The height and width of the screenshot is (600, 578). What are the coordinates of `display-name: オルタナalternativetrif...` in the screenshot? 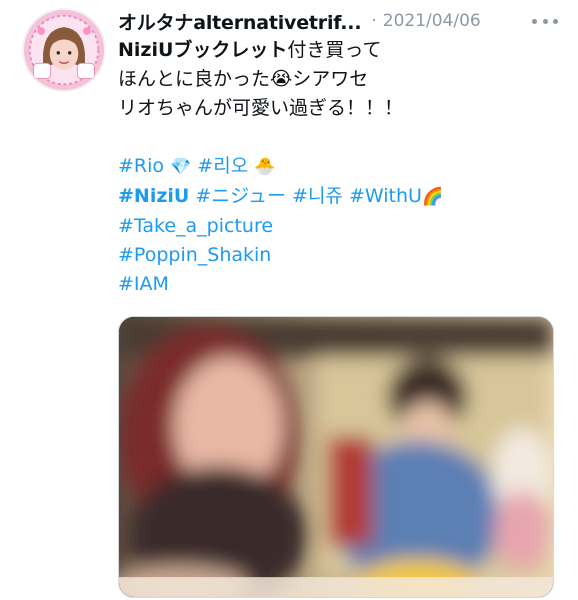 It's located at (240, 21).